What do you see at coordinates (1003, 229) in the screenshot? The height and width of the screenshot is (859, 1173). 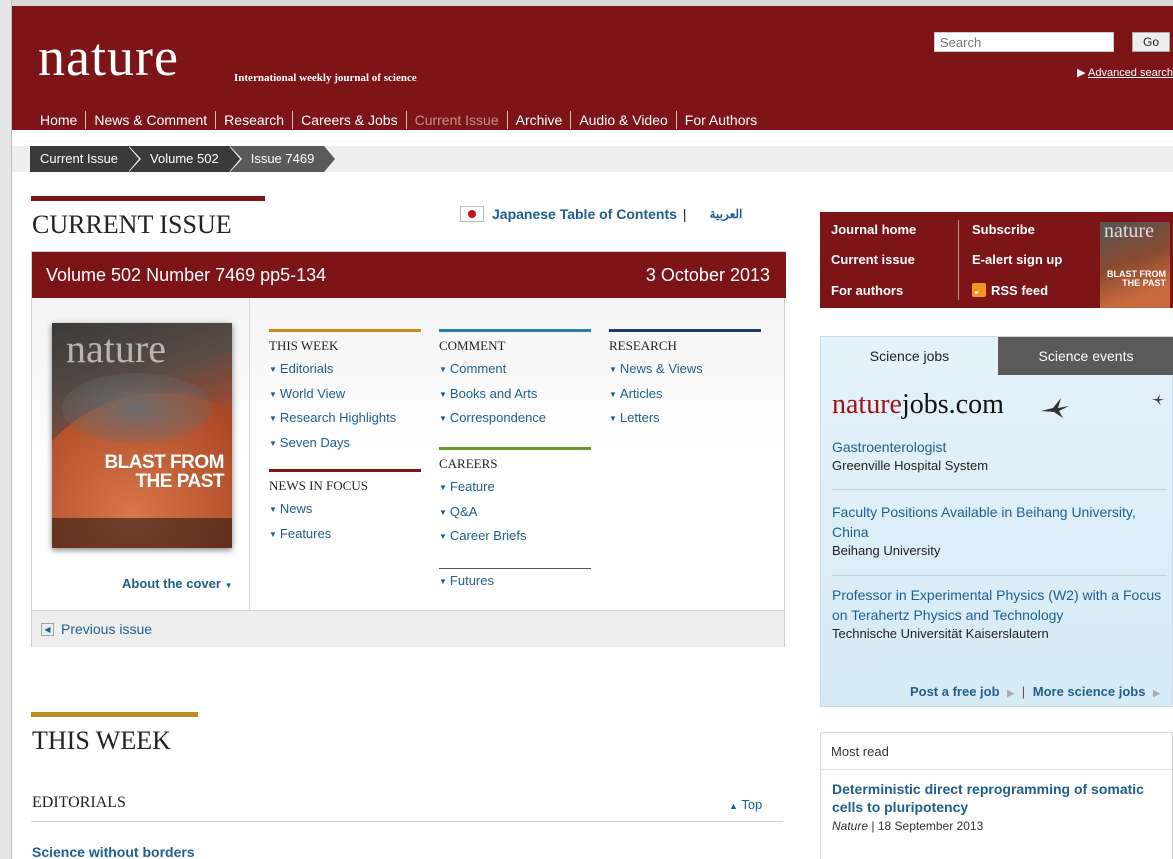 I see `subscribe-link: Subscribe` at bounding box center [1003, 229].